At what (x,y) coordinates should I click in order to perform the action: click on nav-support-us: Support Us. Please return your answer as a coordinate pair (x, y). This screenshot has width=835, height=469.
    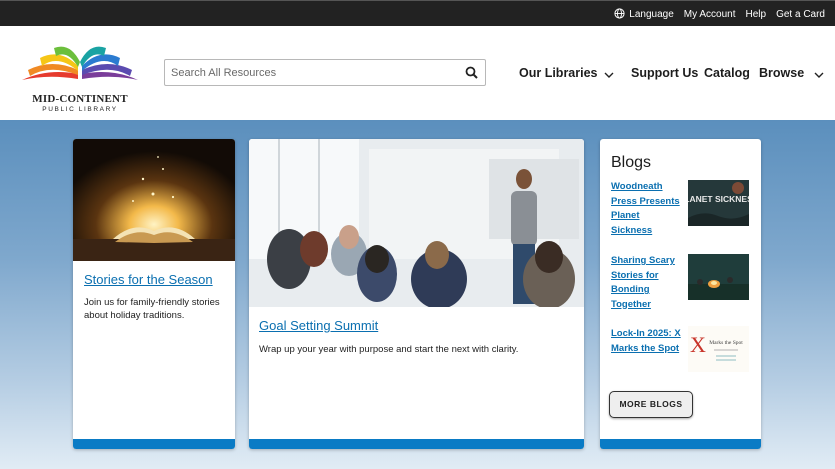
    Looking at the image, I should click on (664, 74).